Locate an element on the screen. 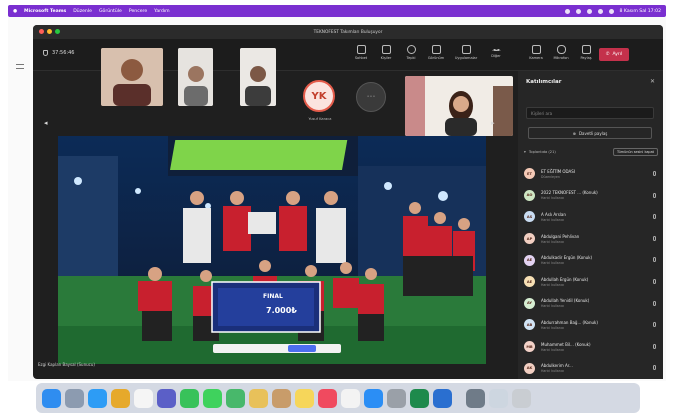 The width and height of the screenshot is (675, 416). participant-info: Abdulkerim Ar... Harici kullanıcı is located at coordinates (557, 368).